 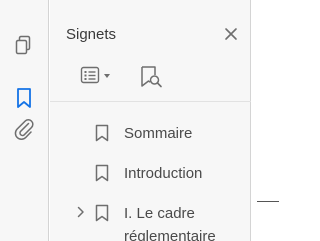 What do you see at coordinates (91, 34) in the screenshot?
I see `panel-title: Signets` at bounding box center [91, 34].